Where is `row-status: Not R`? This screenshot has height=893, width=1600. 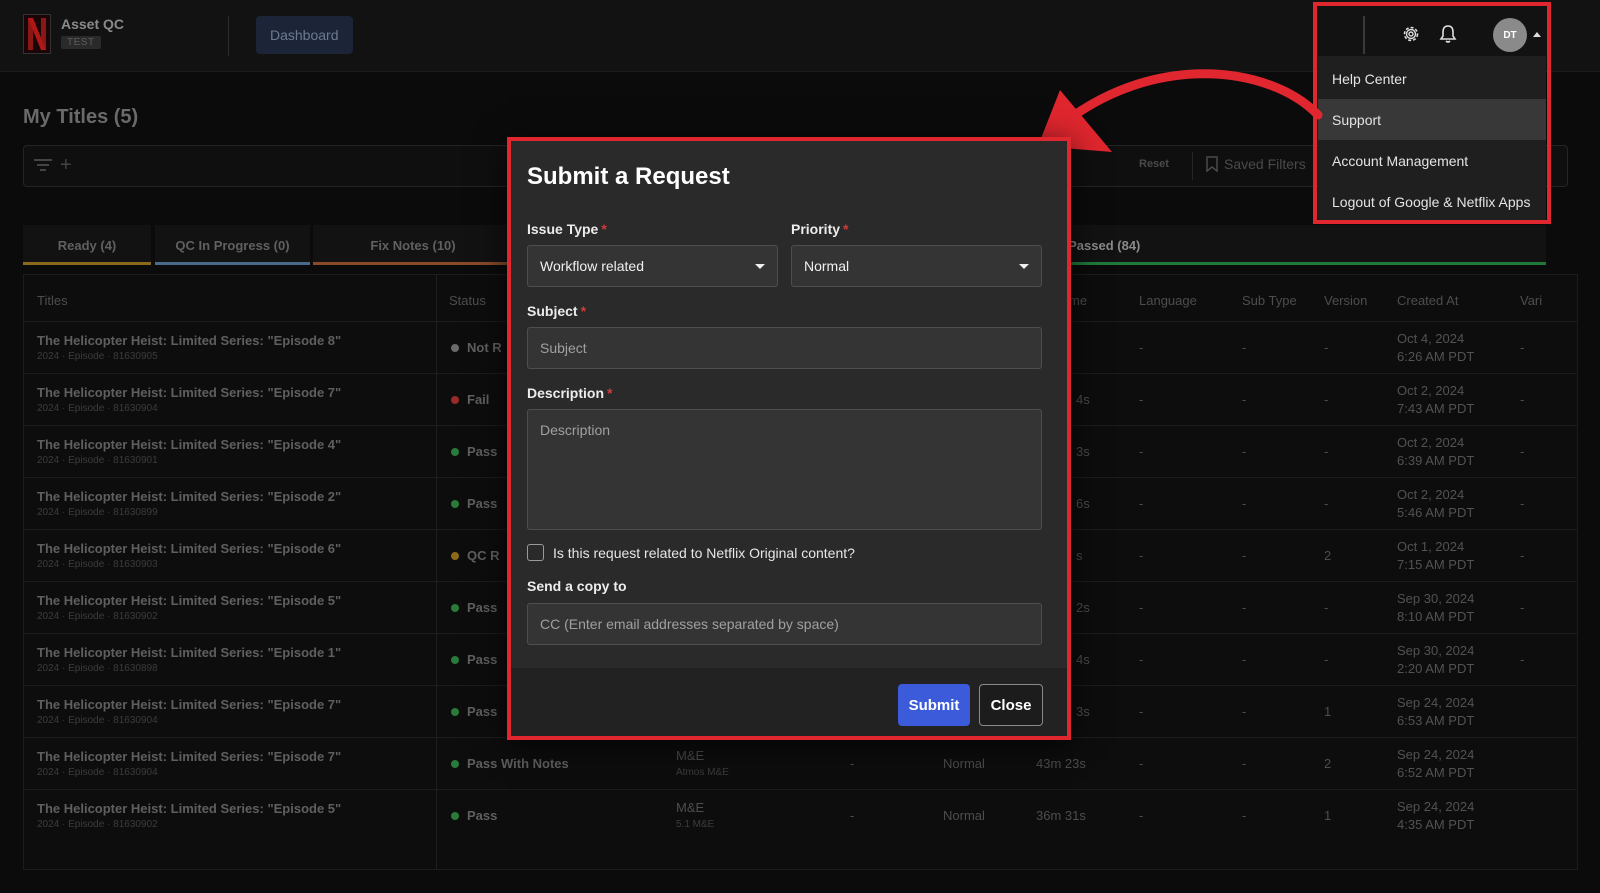
row-status: Not R is located at coordinates (484, 347).